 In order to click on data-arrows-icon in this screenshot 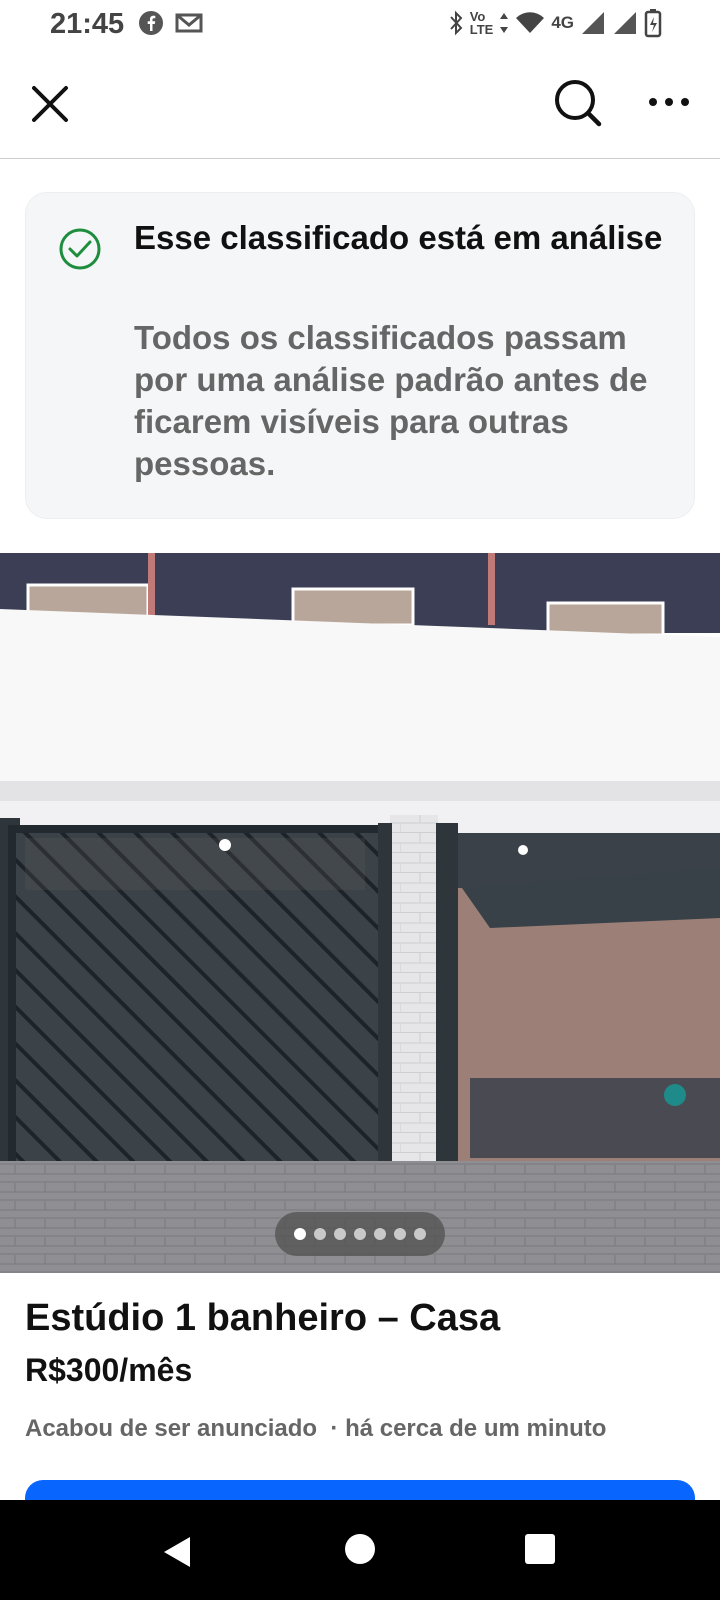, I will do `click(504, 23)`.